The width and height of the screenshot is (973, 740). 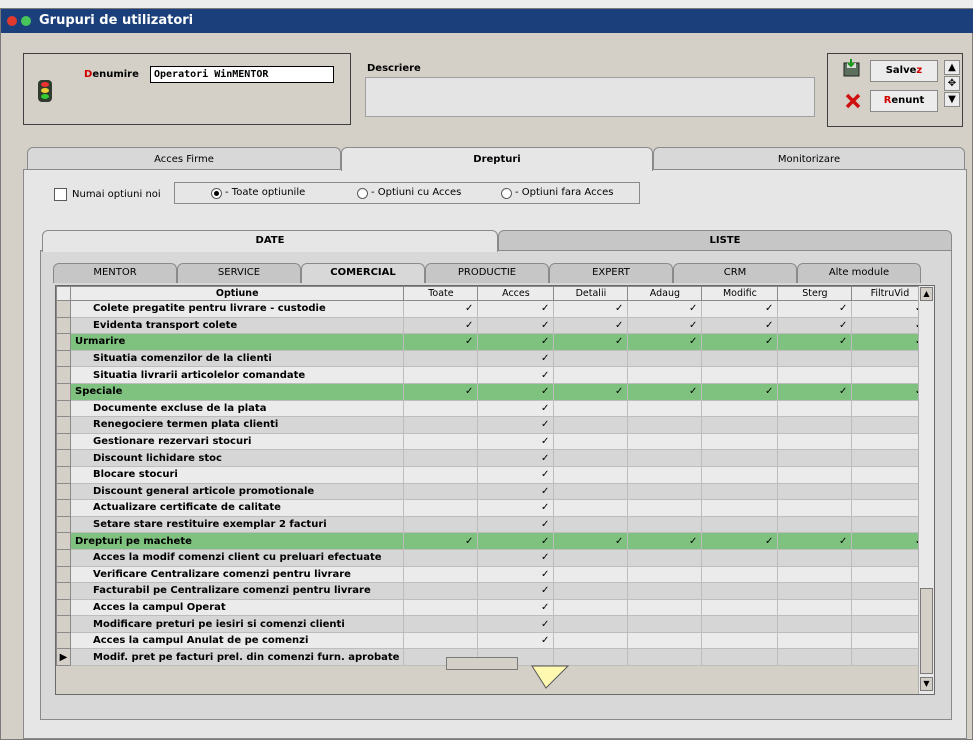 I want to click on tab-comercial: COMERCIAL, so click(x=363, y=273).